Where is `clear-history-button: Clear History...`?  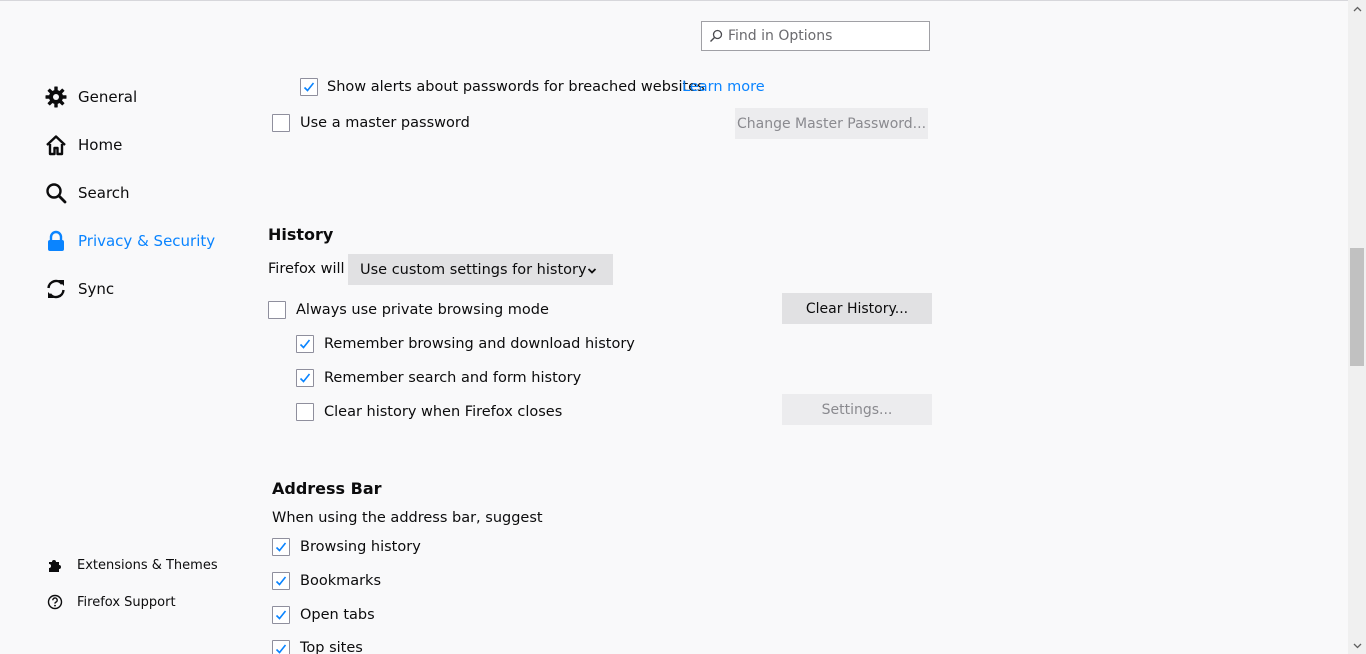
clear-history-button: Clear History... is located at coordinates (857, 308).